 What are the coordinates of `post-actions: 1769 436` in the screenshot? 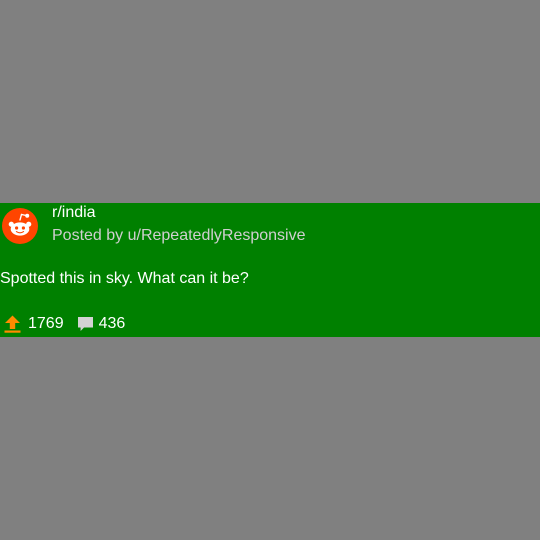 It's located at (64, 324).